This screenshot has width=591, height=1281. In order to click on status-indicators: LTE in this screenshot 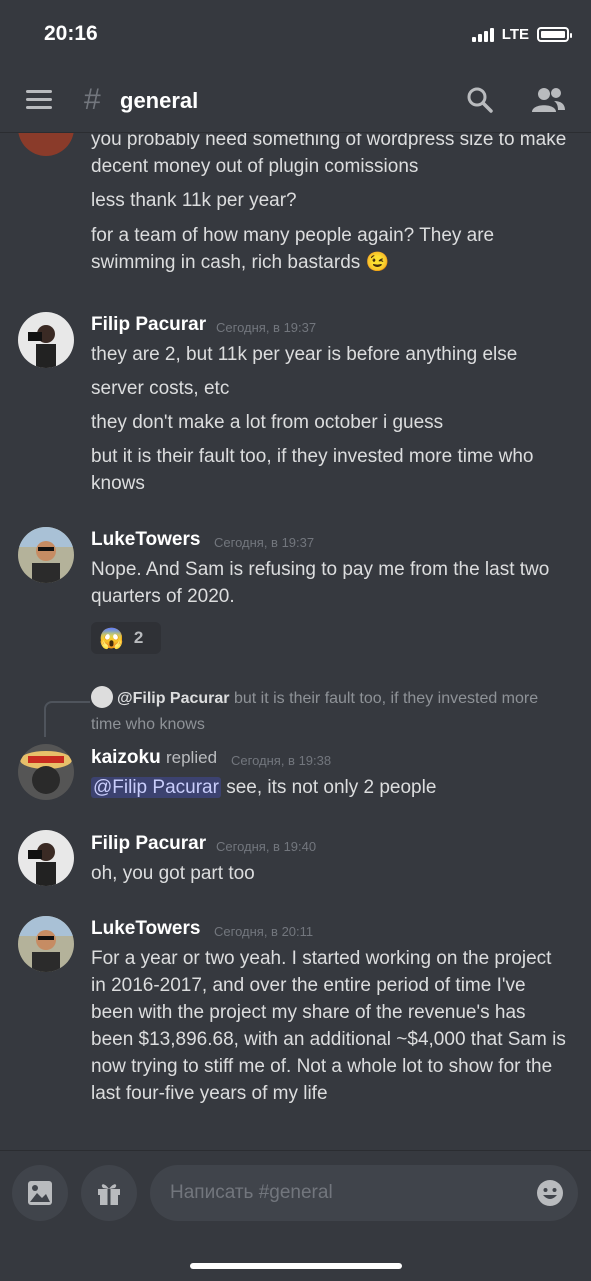, I will do `click(521, 34)`.